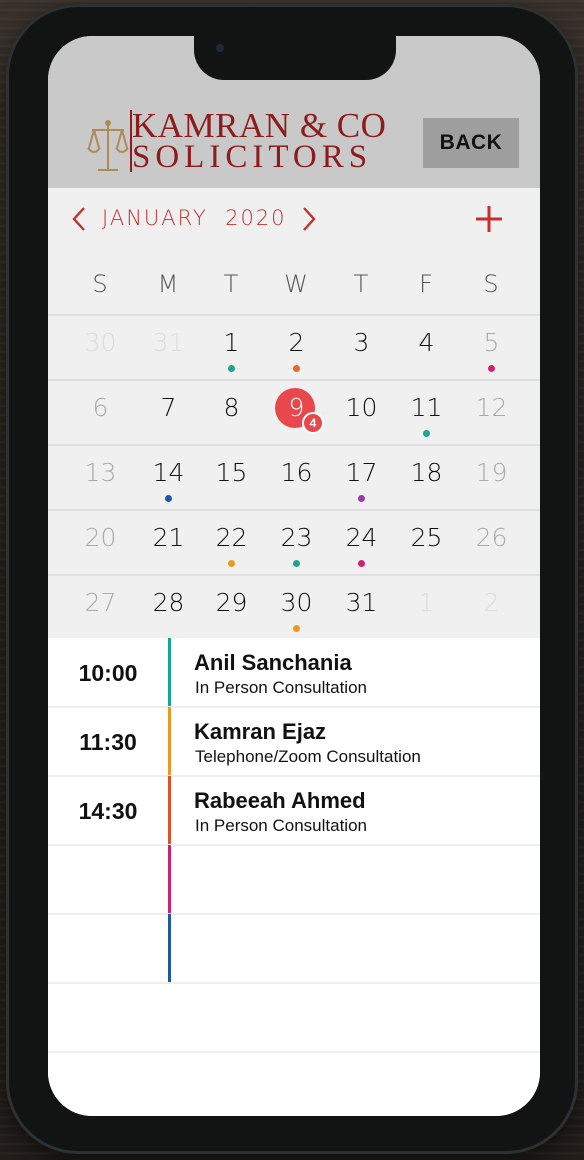  What do you see at coordinates (426, 537) in the screenshot?
I see `day-number: 25` at bounding box center [426, 537].